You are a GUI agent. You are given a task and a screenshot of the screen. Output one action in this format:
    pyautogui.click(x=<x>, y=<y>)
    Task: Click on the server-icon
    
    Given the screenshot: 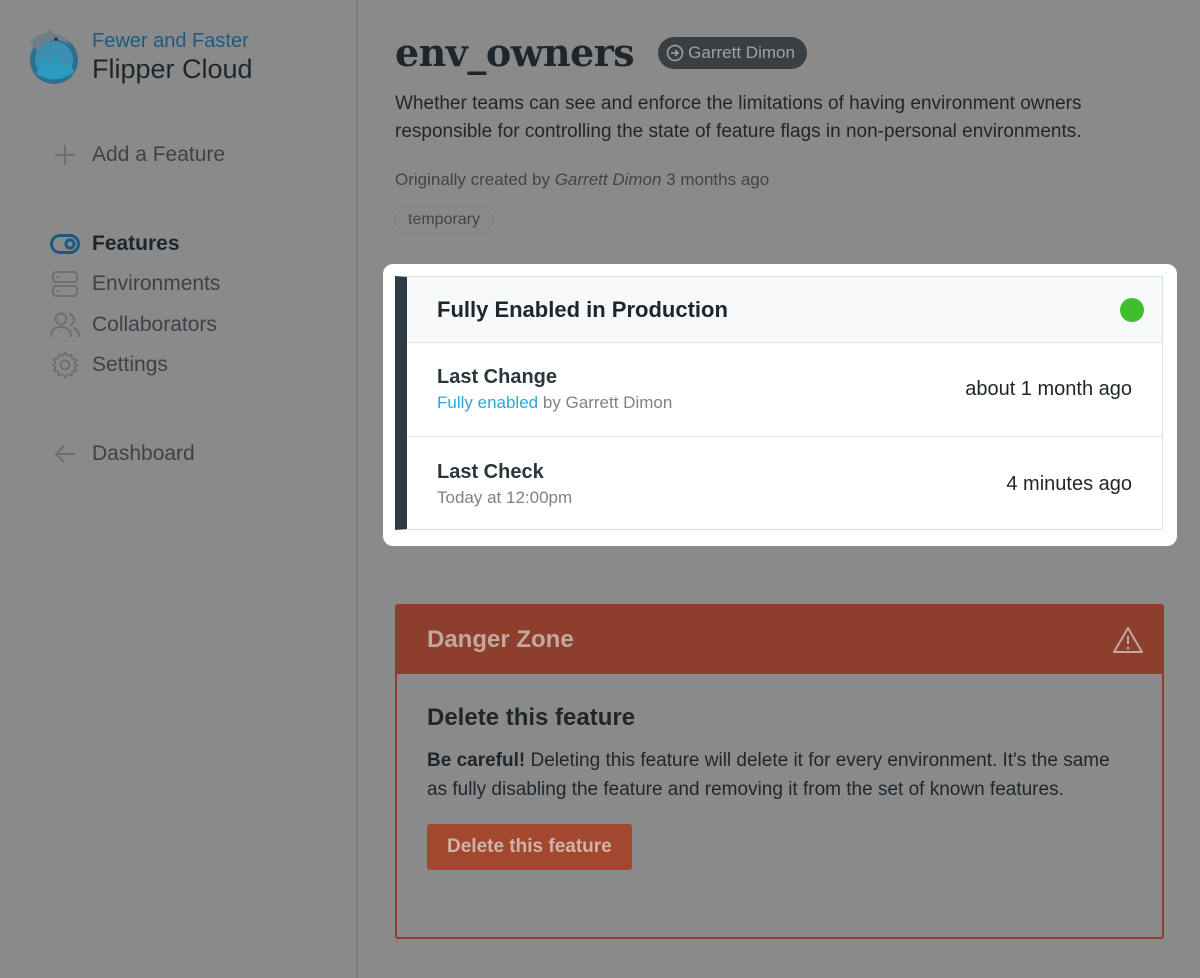 What is the action you would take?
    pyautogui.click(x=65, y=284)
    